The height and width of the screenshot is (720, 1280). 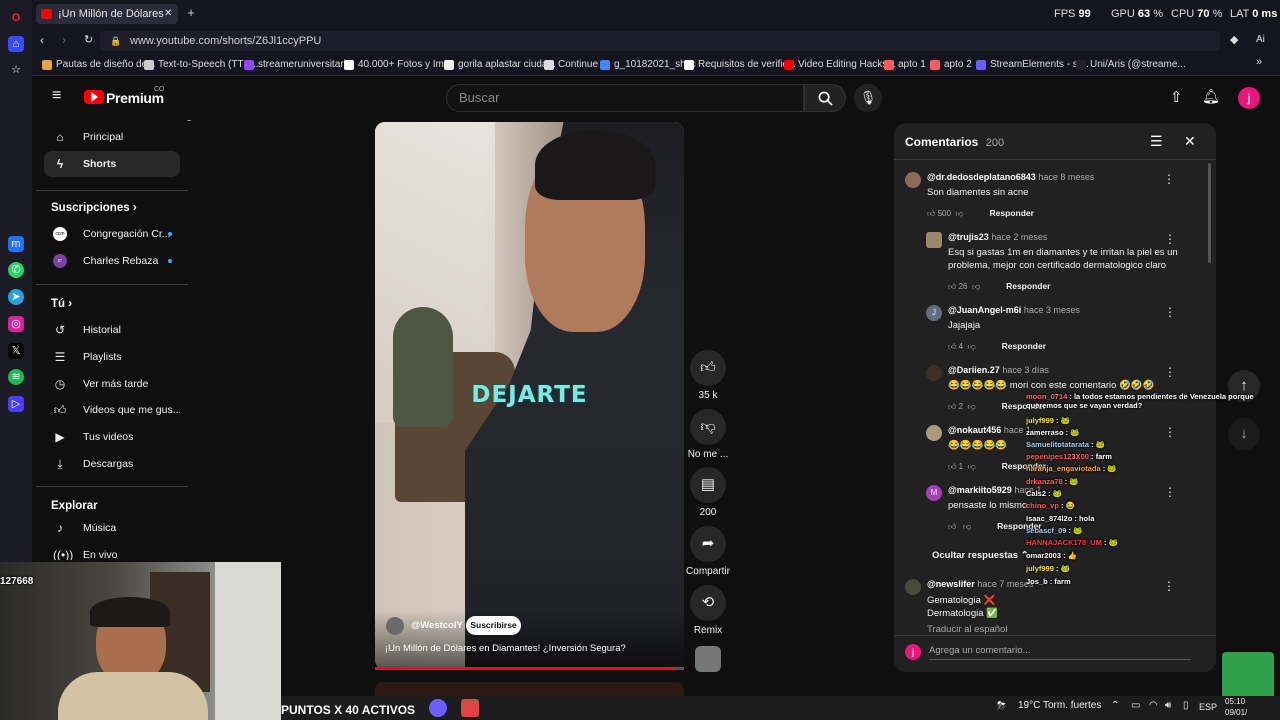 I want to click on back-icon: ‹, so click(x=42, y=40).